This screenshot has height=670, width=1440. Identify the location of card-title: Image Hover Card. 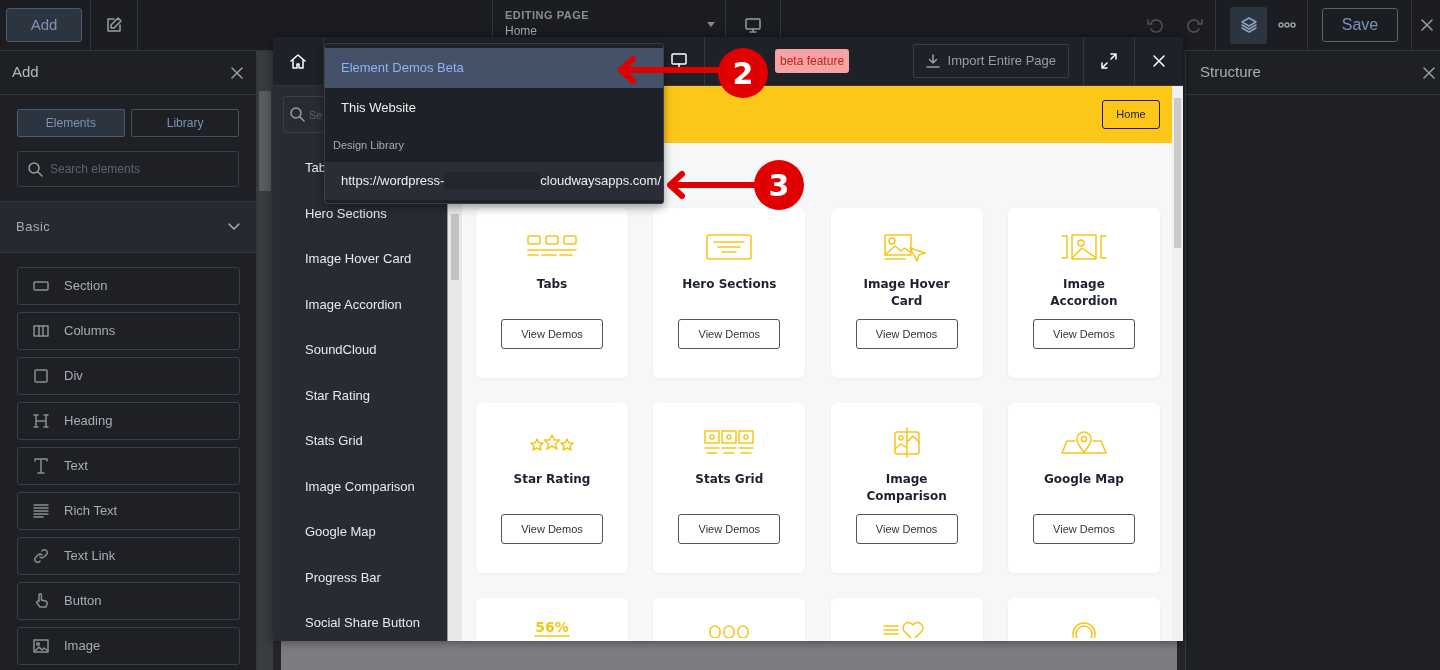
(906, 293).